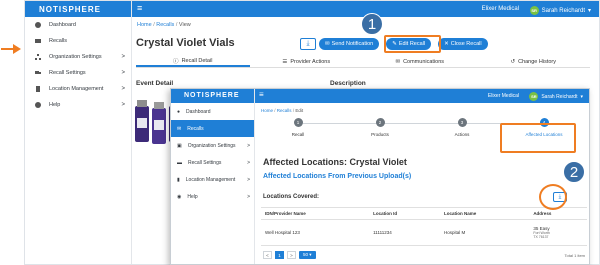 The height and width of the screenshot is (265, 600). Describe the element at coordinates (291, 197) in the screenshot. I see `locations-covered-label: Locations Covered:` at that location.